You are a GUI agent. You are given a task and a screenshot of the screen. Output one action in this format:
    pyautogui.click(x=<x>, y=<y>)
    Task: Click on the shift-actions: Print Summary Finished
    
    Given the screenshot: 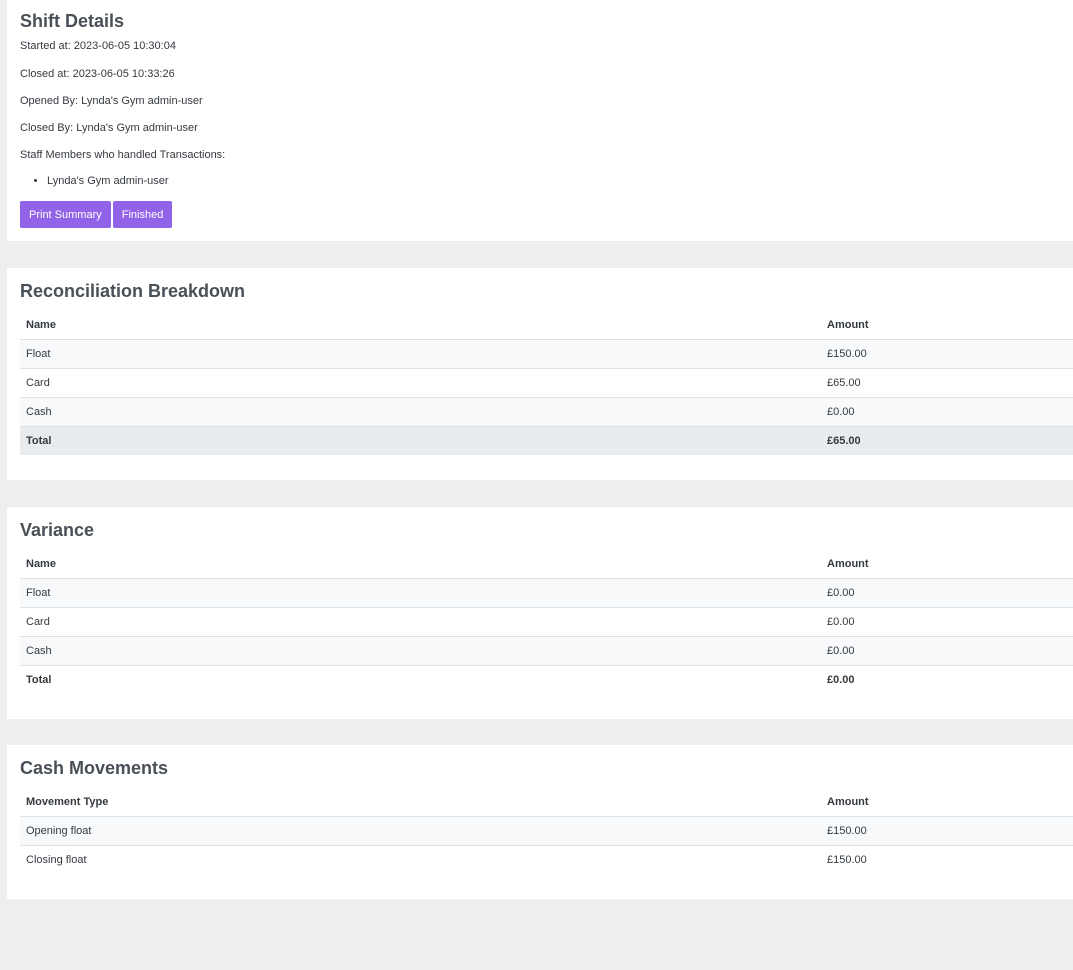 What is the action you would take?
    pyautogui.click(x=96, y=214)
    